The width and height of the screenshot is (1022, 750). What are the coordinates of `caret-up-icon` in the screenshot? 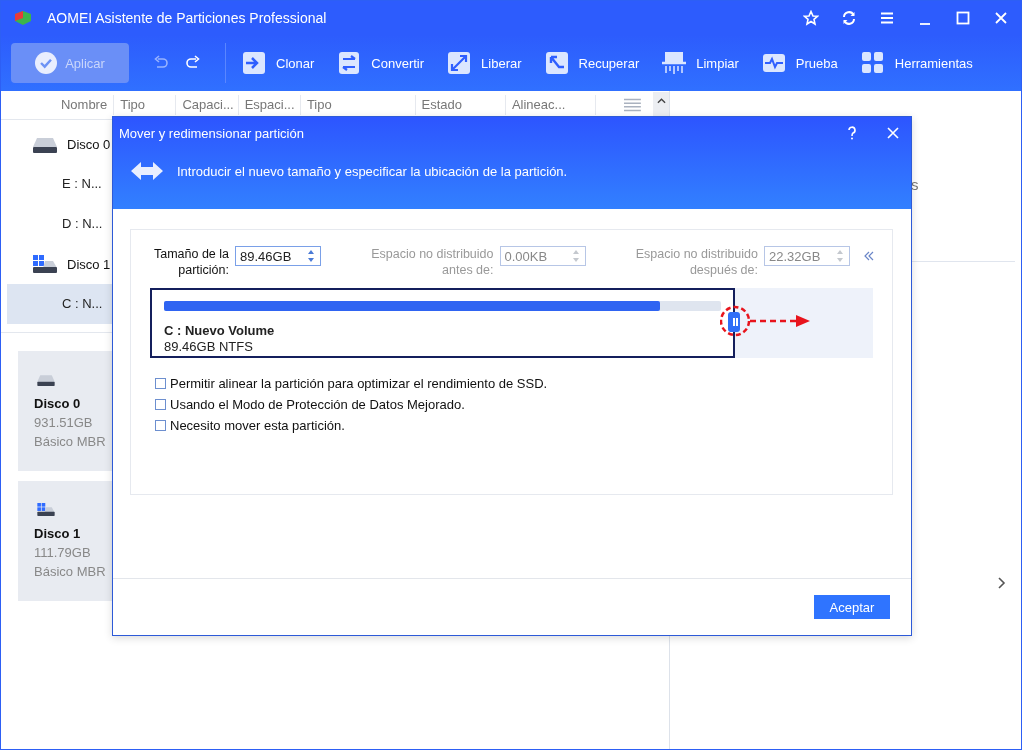 It's located at (661, 101).